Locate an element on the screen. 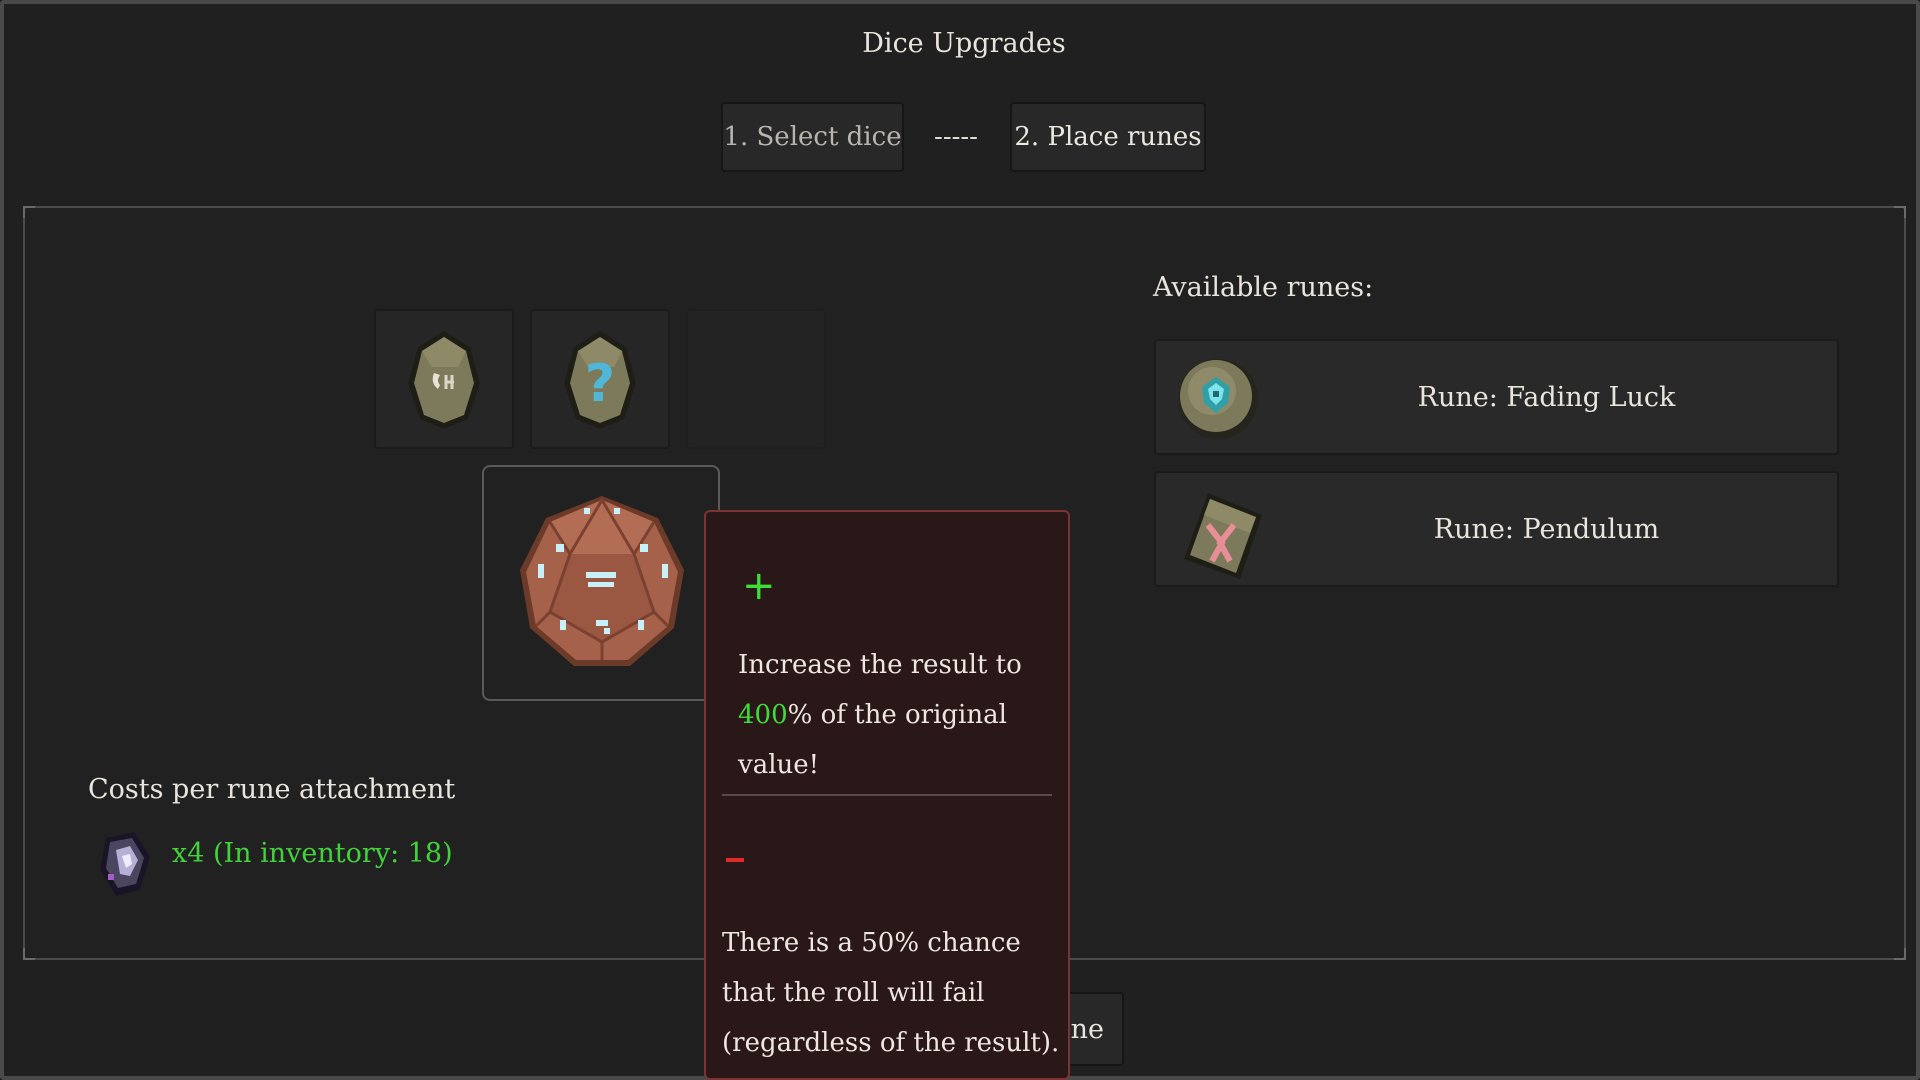 The height and width of the screenshot is (1080, 1920). selected-die-frame is located at coordinates (601, 583).